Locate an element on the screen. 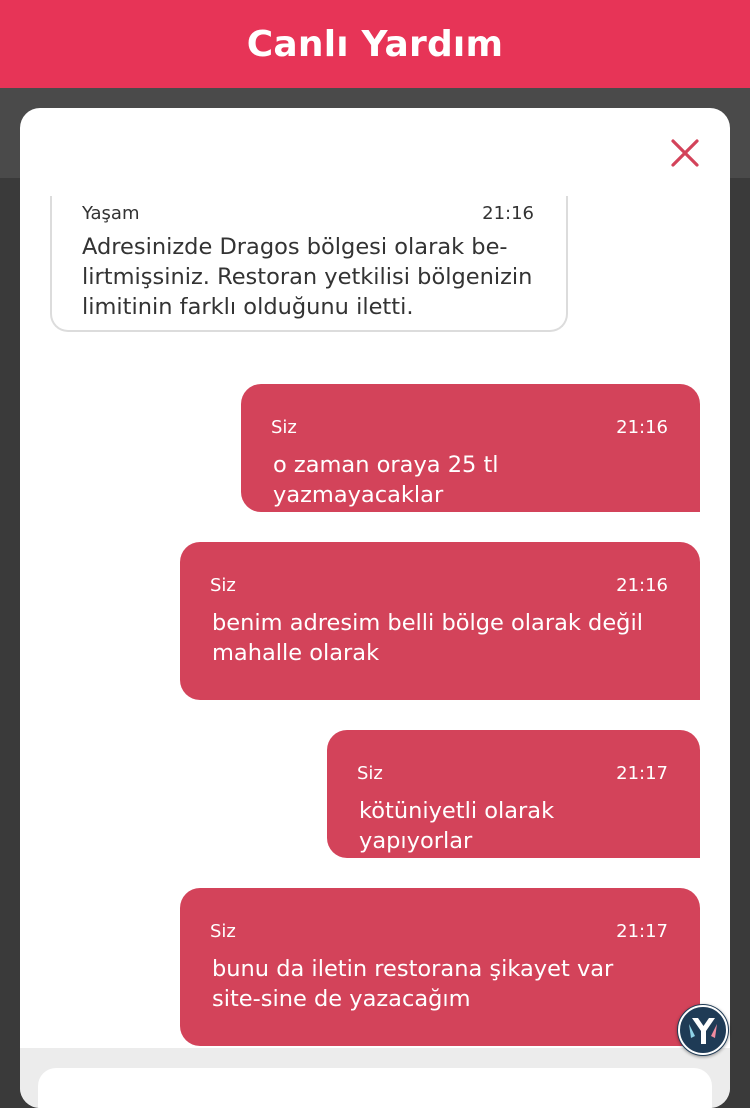  message-sender: Yaşam is located at coordinates (111, 213).